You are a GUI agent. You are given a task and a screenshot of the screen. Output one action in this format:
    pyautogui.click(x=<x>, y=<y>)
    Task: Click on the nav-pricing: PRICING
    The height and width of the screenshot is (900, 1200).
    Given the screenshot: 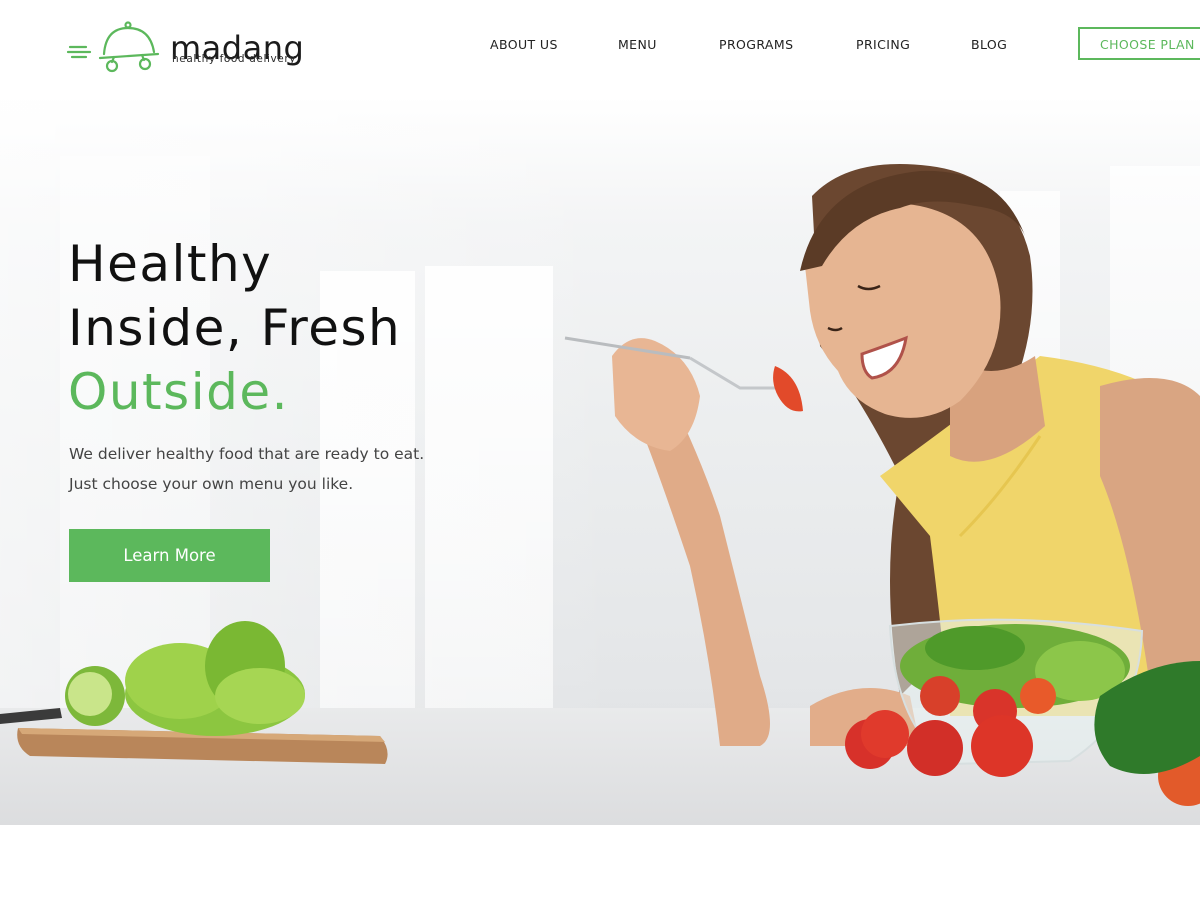 What is the action you would take?
    pyautogui.click(x=883, y=44)
    